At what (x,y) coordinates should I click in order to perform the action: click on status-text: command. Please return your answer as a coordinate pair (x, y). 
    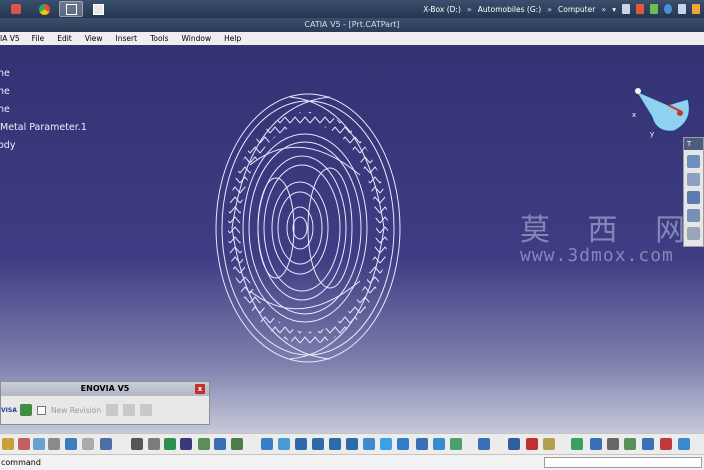
    Looking at the image, I should click on (21, 462).